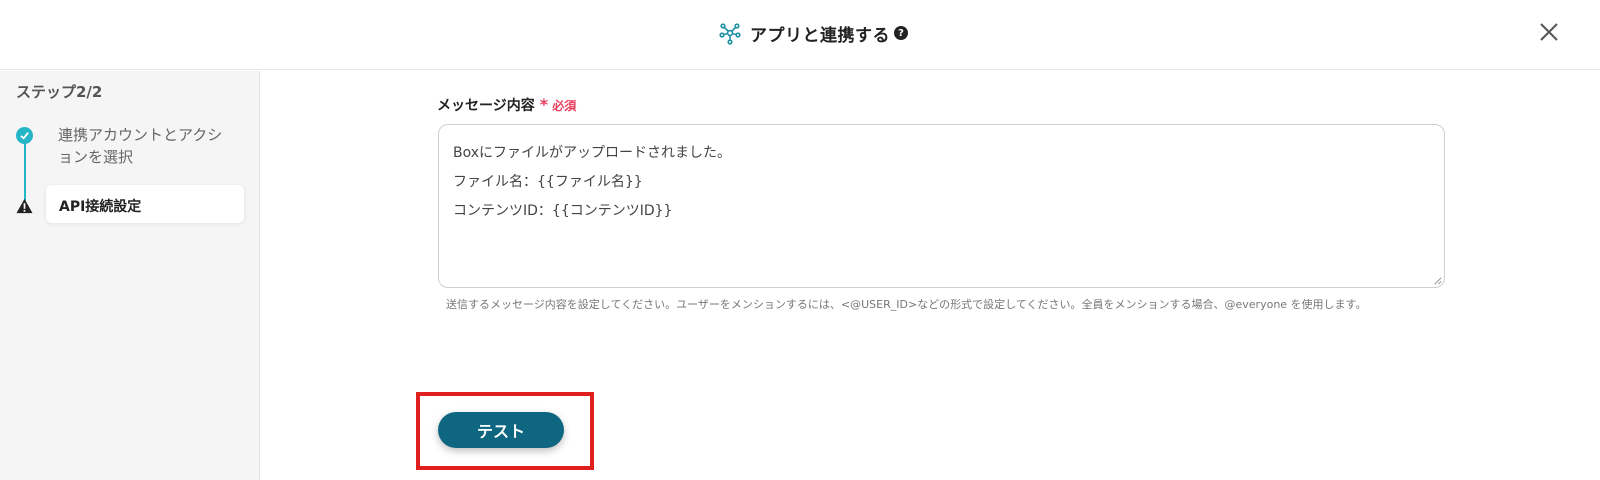 The width and height of the screenshot is (1600, 480). I want to click on required-badge: * 必須, so click(558, 104).